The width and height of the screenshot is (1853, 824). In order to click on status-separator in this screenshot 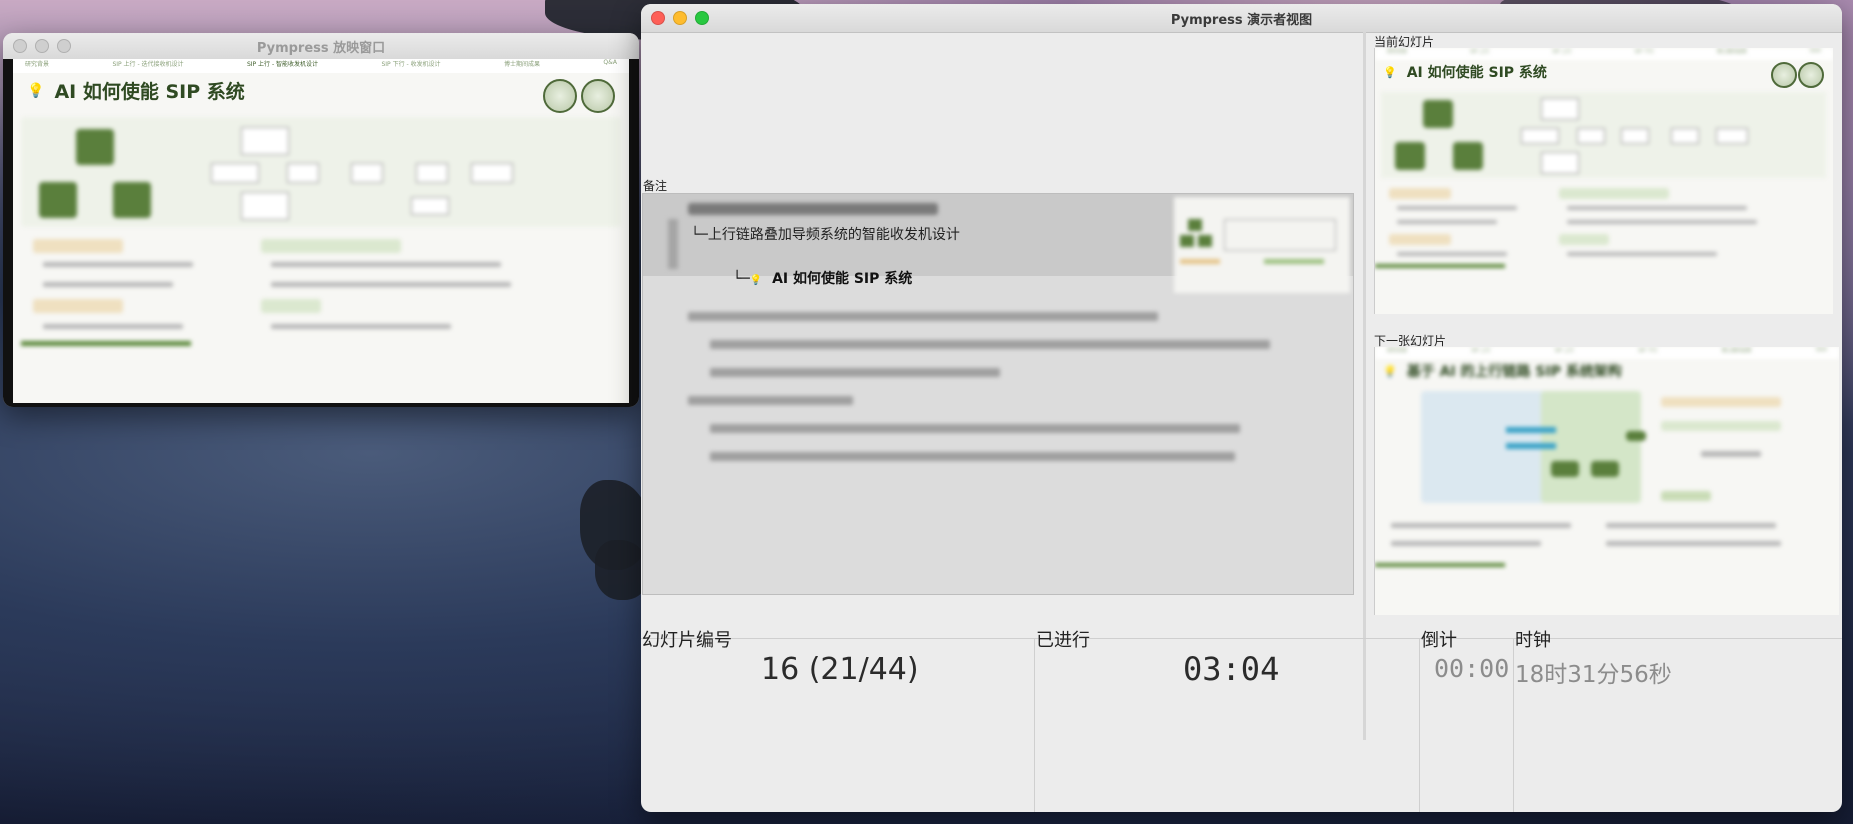, I will do `click(1241, 638)`.